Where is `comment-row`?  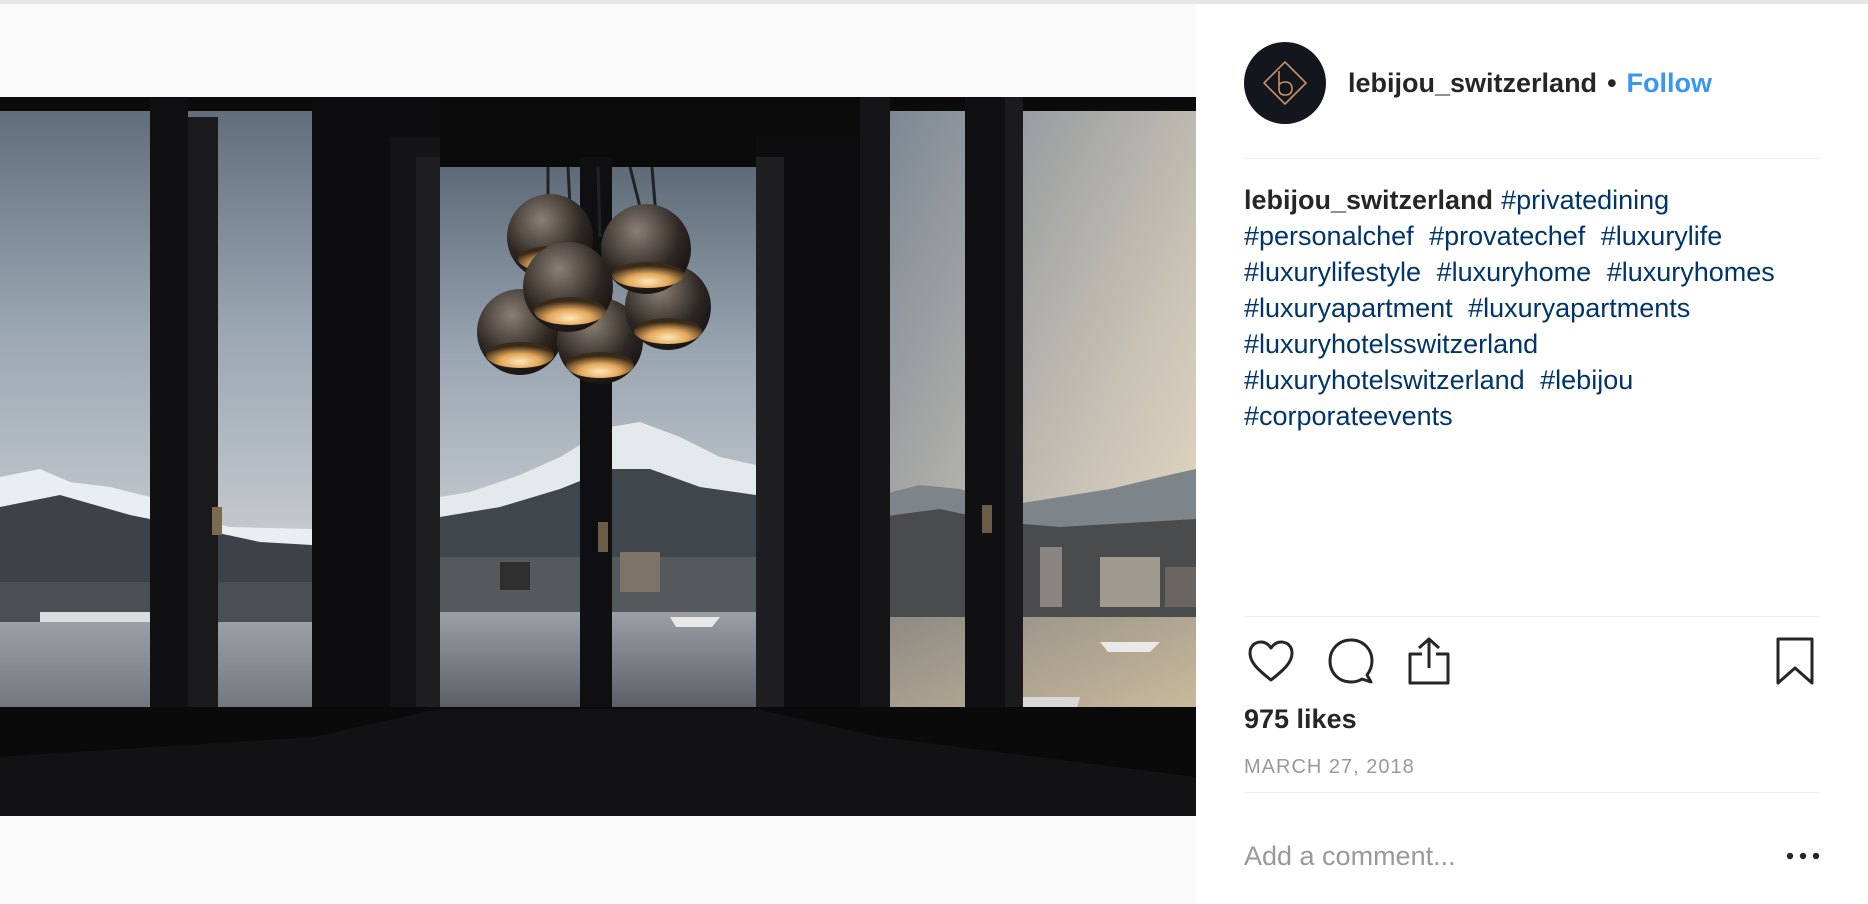
comment-row is located at coordinates (1532, 856).